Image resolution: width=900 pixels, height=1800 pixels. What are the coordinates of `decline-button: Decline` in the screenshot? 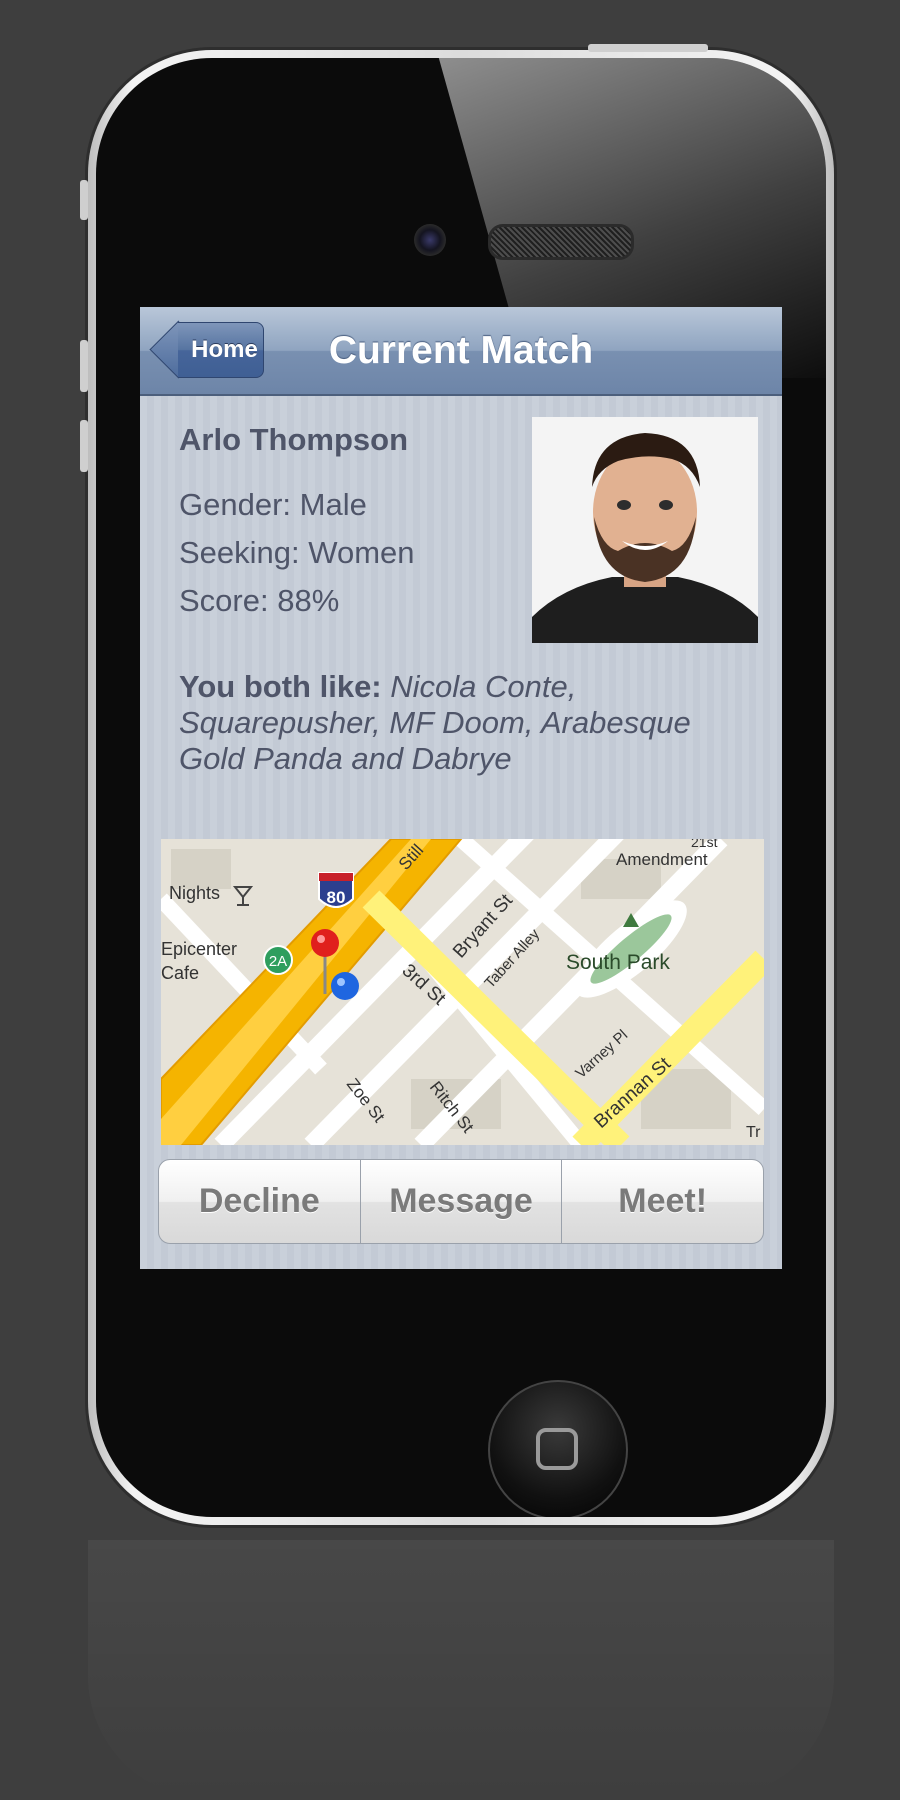 It's located at (260, 1201).